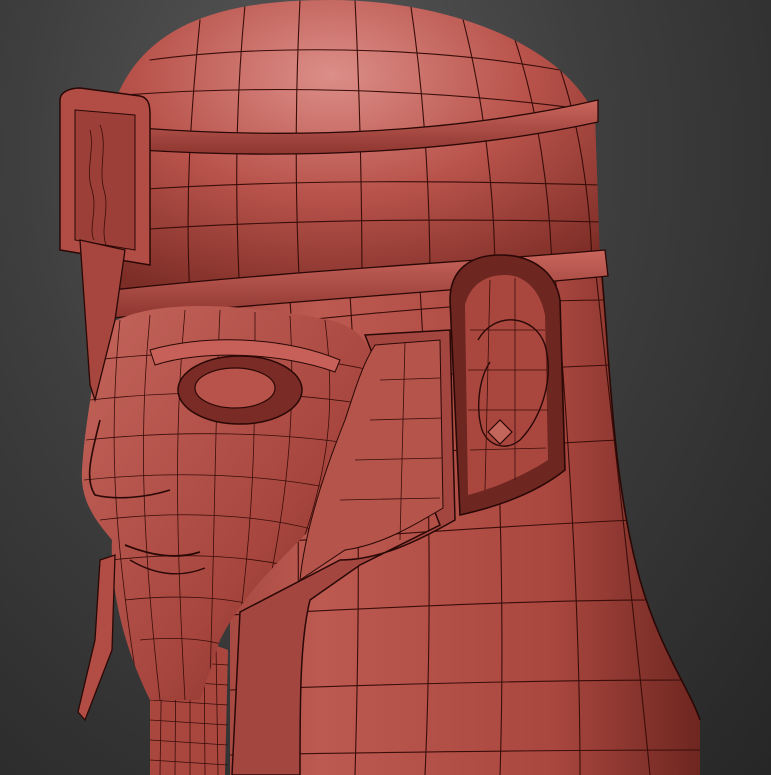 The image size is (771, 775). What do you see at coordinates (507, 385) in the screenshot?
I see `ear-opening` at bounding box center [507, 385].